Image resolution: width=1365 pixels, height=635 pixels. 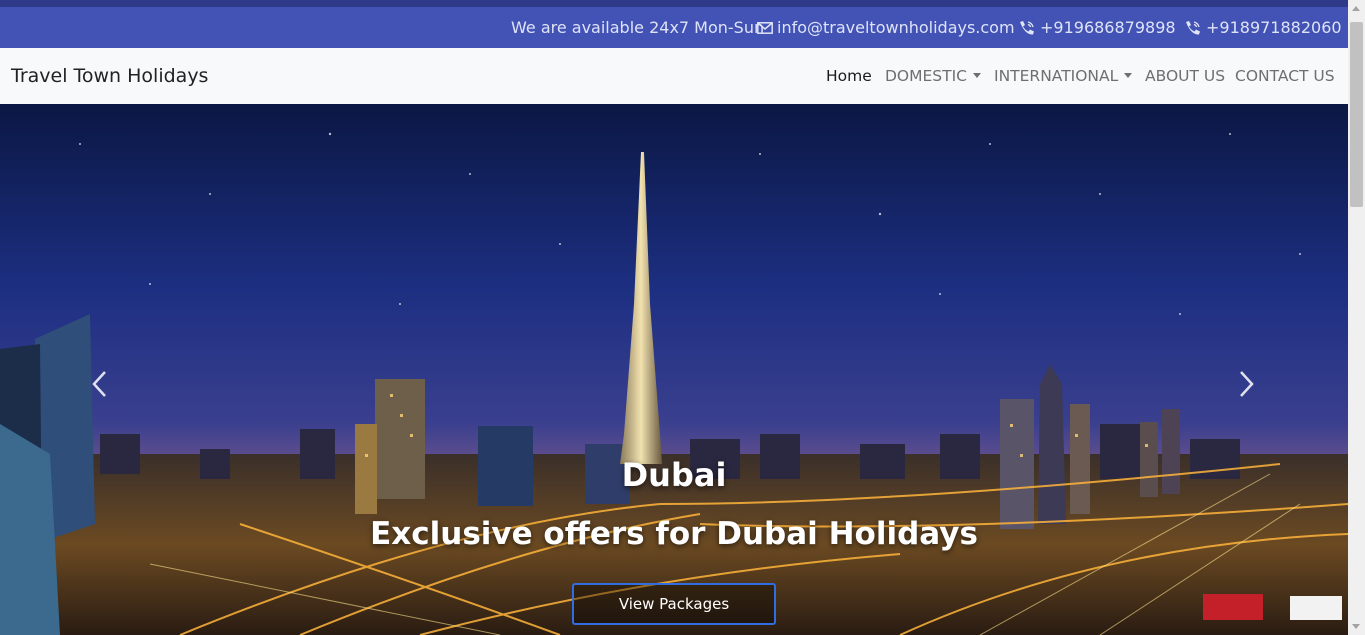 What do you see at coordinates (1108, 27) in the screenshot?
I see `phone-text-1: +919686879898` at bounding box center [1108, 27].